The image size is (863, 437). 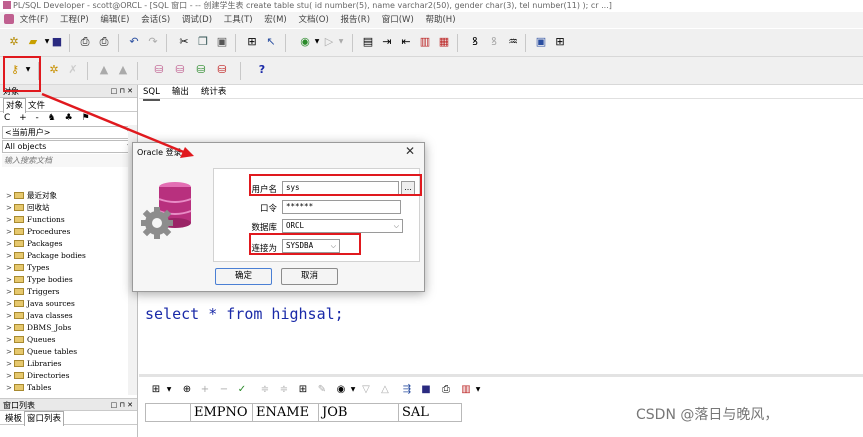 I want to click on commit-icon: ▲, so click(x=104, y=70).